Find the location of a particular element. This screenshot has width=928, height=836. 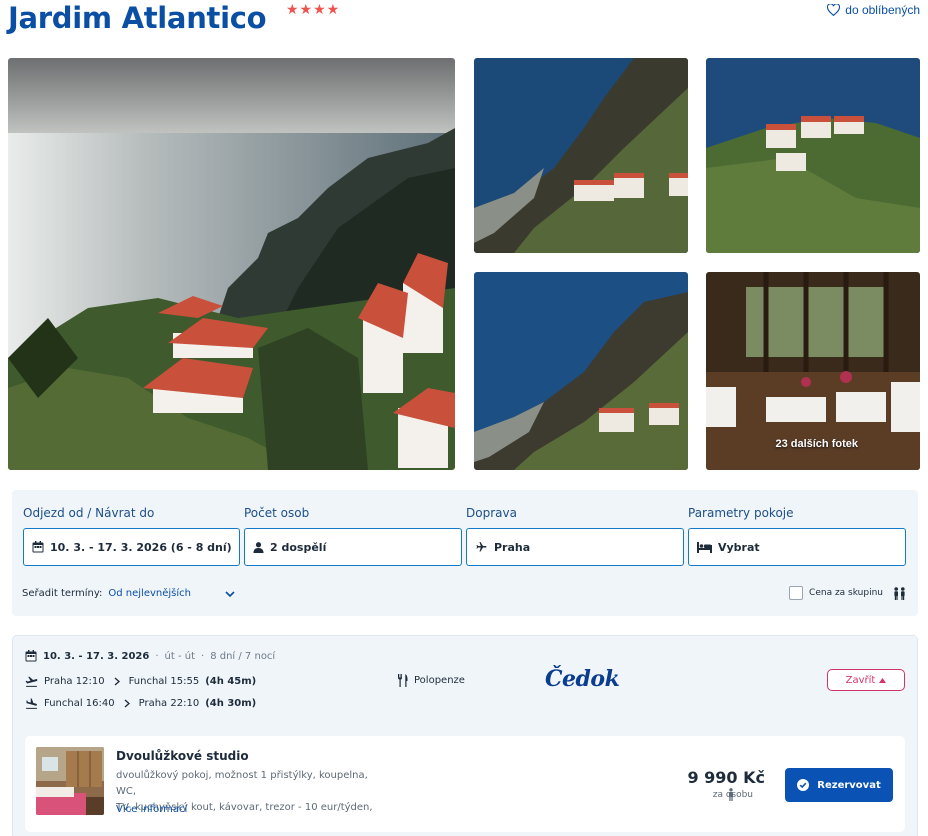

group-price-checkbox is located at coordinates (796, 593).